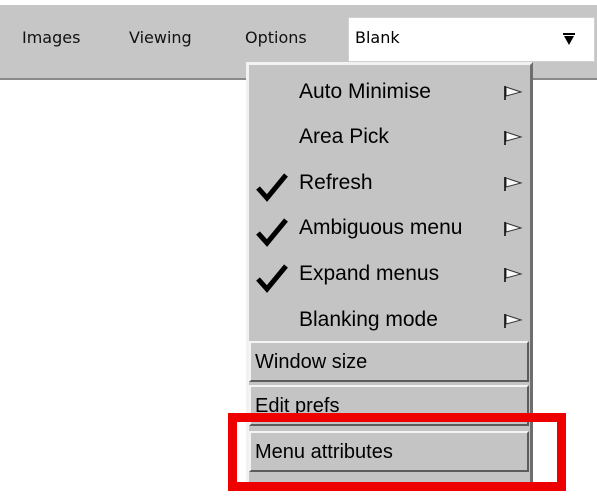 The height and width of the screenshot is (497, 597). I want to click on menu-item-auto-minimise: Auto Minimise, so click(389, 92).